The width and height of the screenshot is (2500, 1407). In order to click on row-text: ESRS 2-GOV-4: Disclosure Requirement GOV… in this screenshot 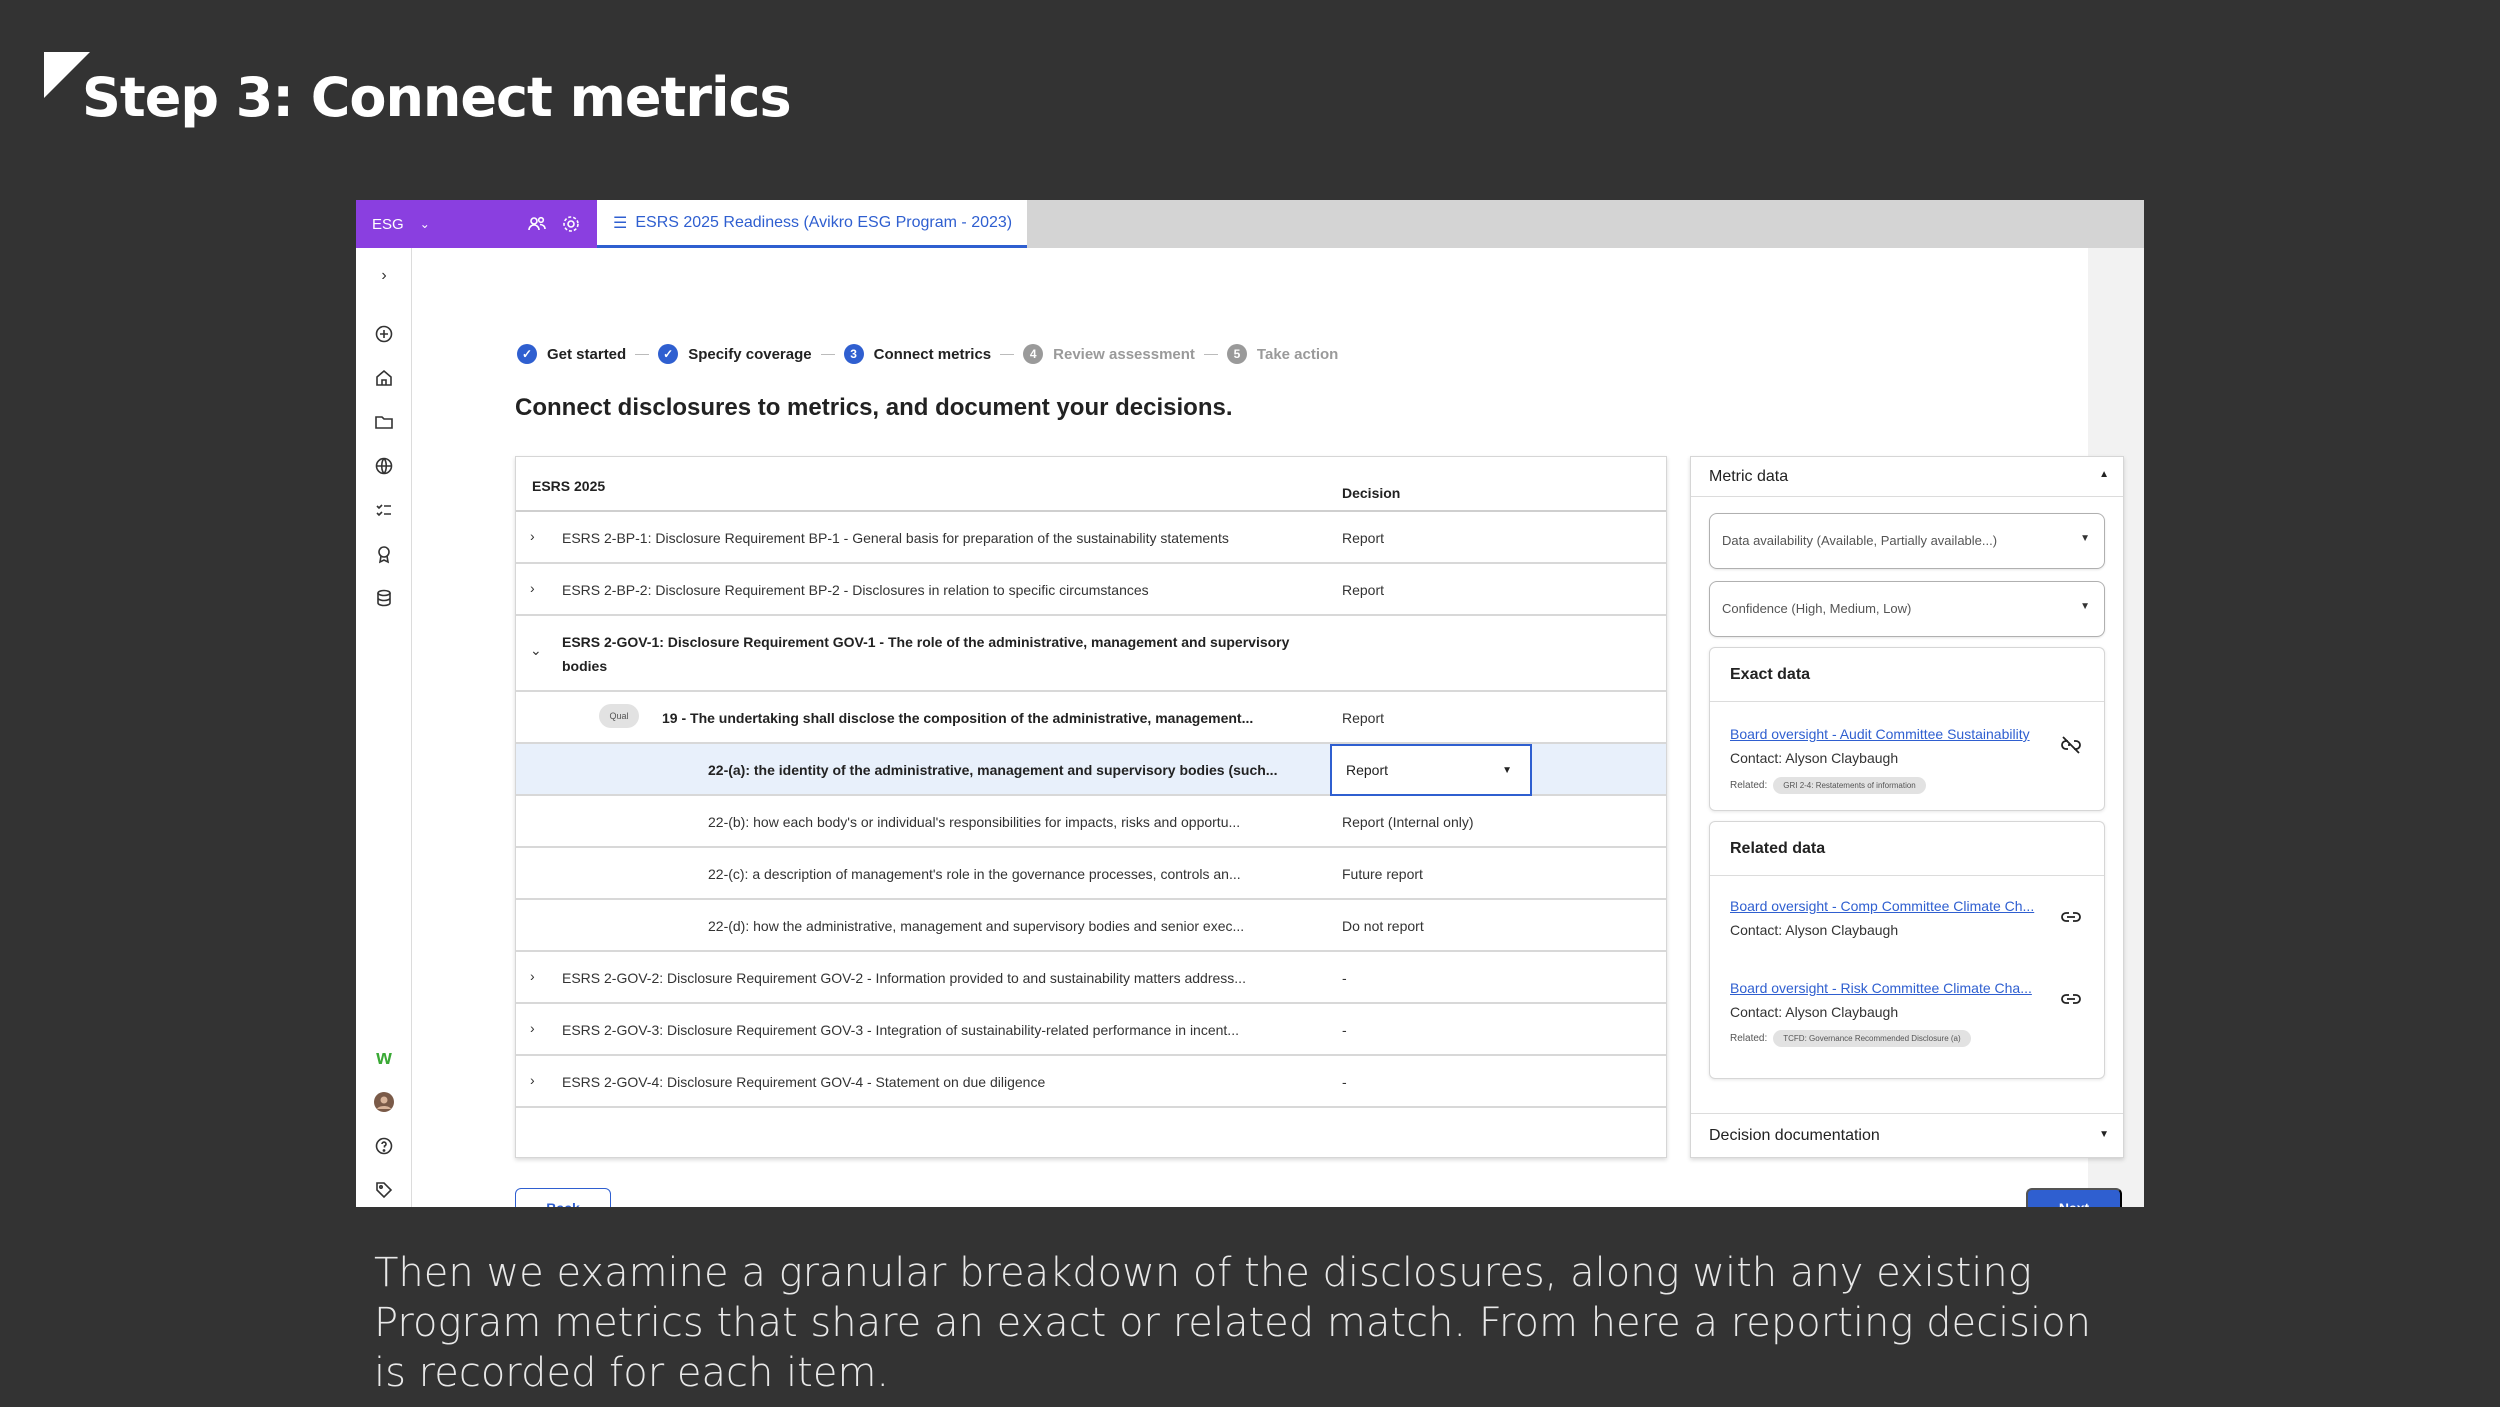, I will do `click(804, 1082)`.